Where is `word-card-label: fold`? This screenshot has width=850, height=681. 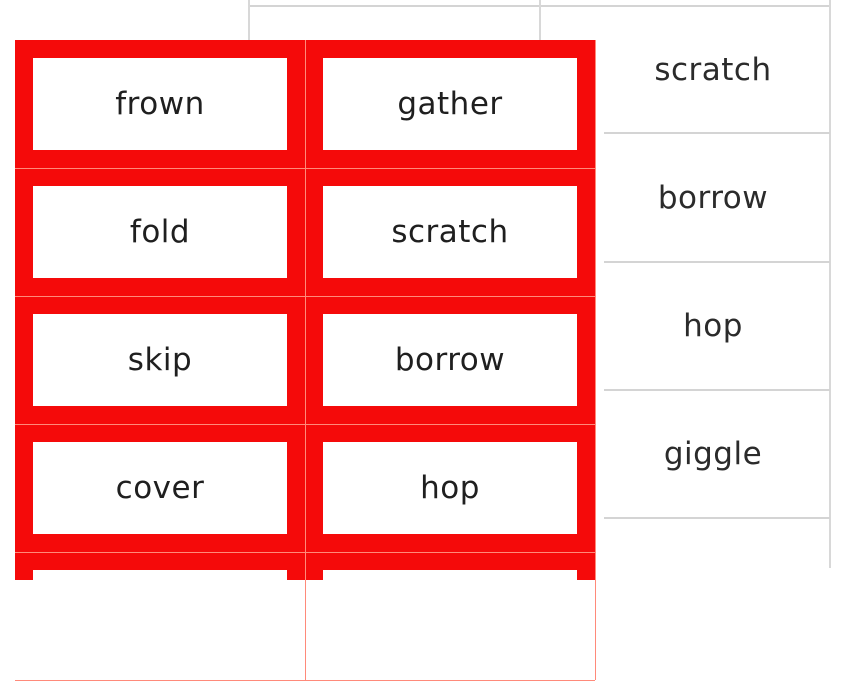
word-card-label: fold is located at coordinates (160, 232).